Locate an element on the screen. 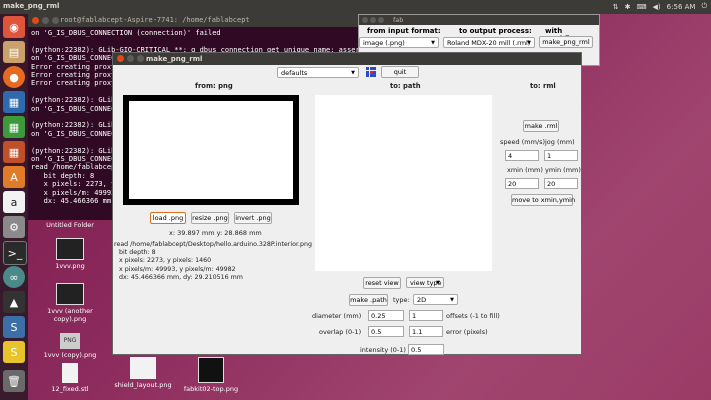  firefox-icon: ● is located at coordinates (14, 77).